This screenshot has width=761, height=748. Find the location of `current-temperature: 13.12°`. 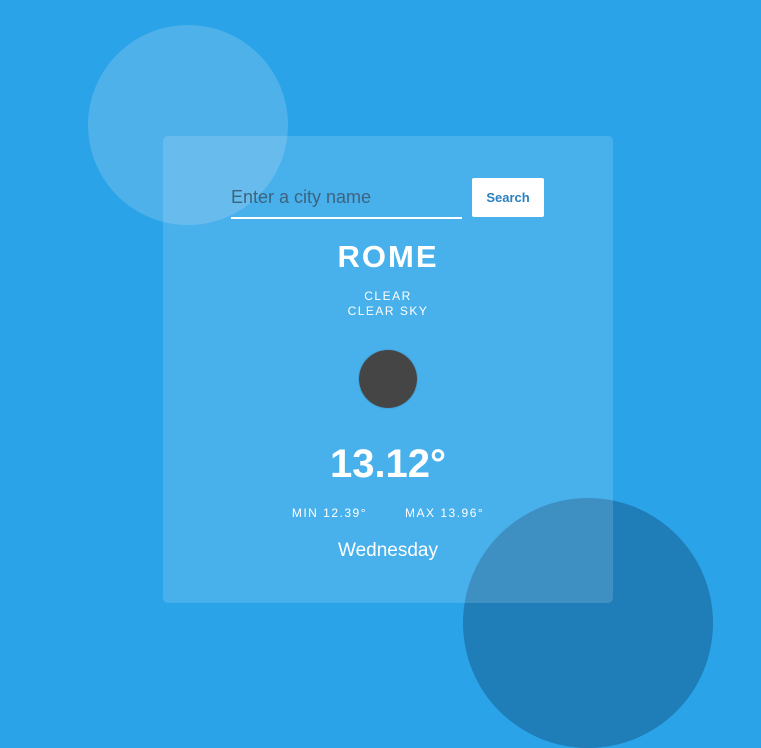

current-temperature: 13.12° is located at coordinates (388, 464).